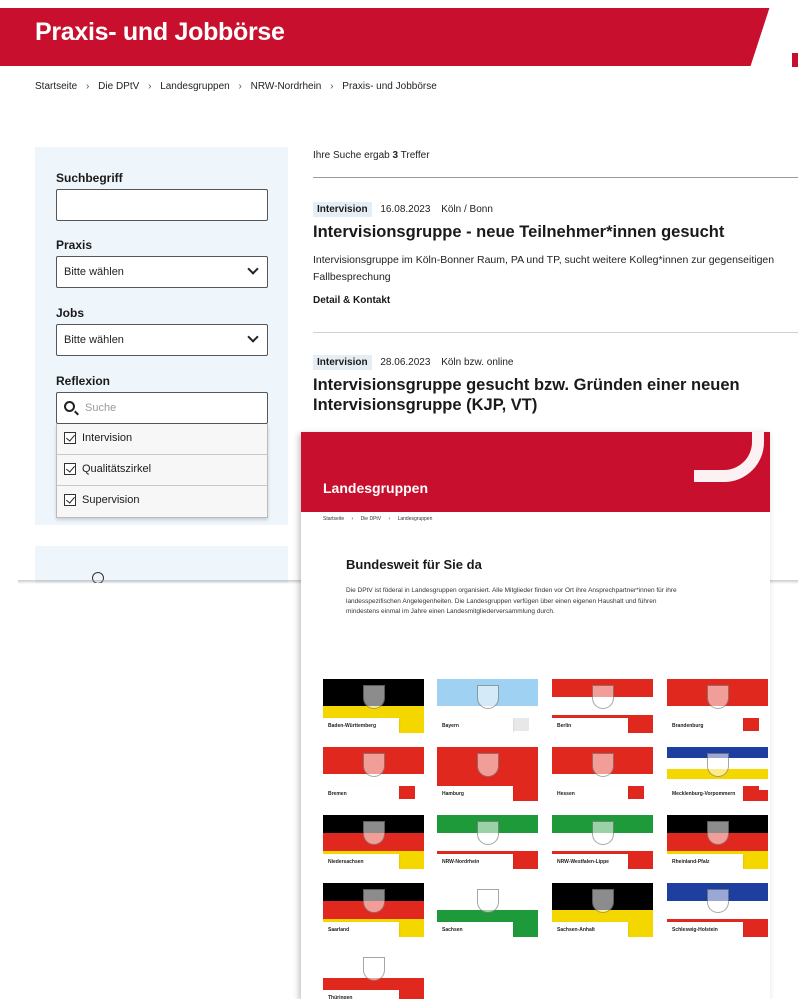 Image resolution: width=798 pixels, height=999 pixels. Describe the element at coordinates (361, 725) in the screenshot. I see `state-name-label: Baden-Württemberg` at that location.